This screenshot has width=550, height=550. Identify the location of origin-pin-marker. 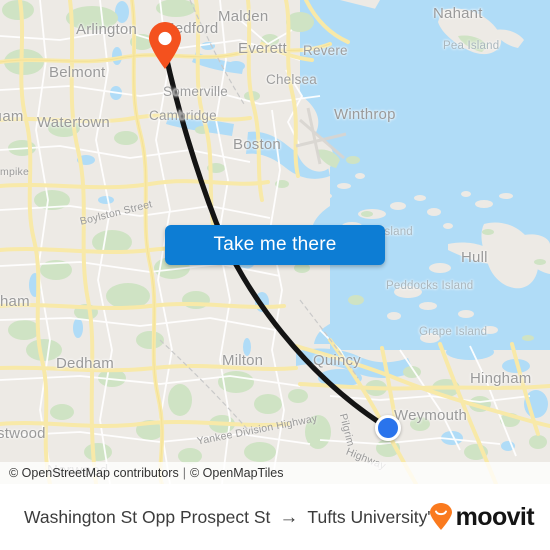
(165, 46).